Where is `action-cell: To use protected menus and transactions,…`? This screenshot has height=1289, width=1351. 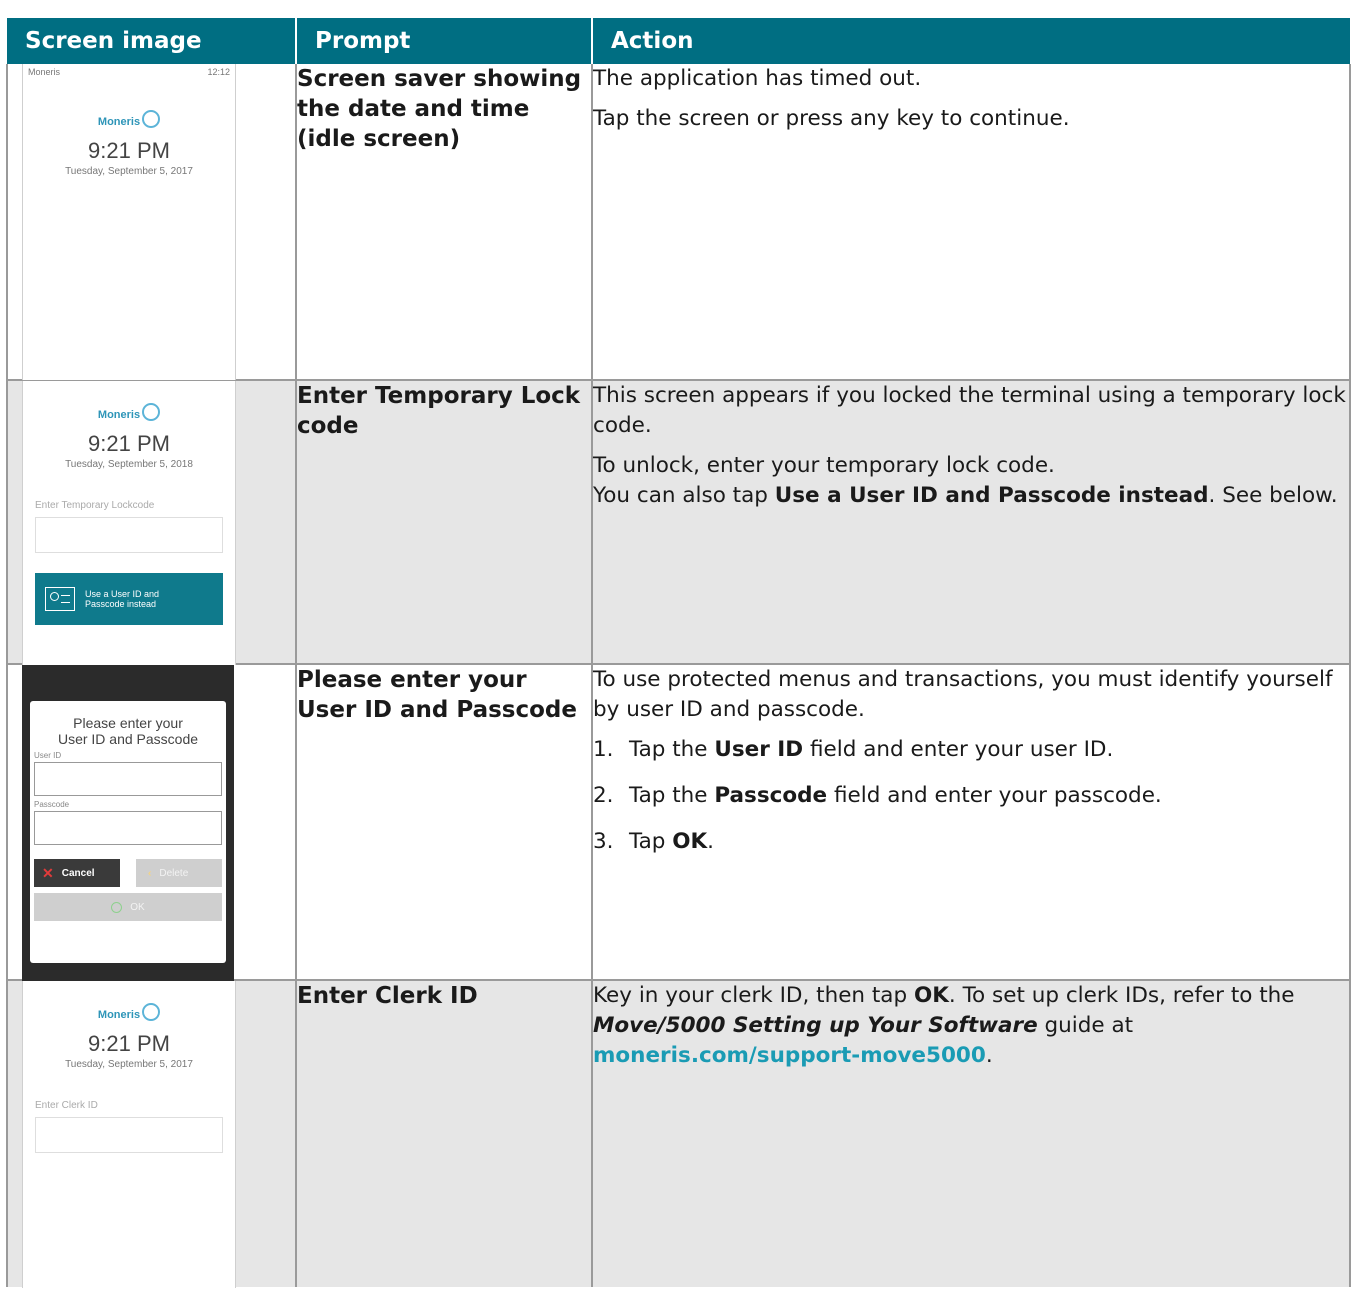
action-cell: To use protected menus and transactions,… is located at coordinates (971, 822).